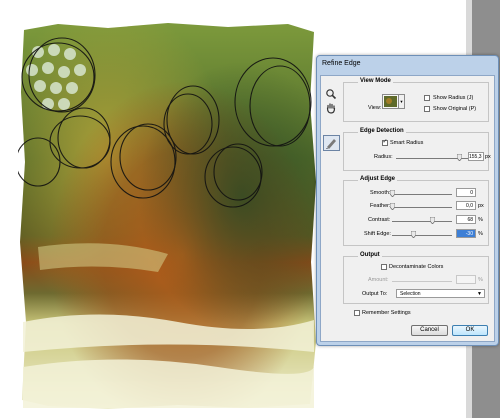 The height and width of the screenshot is (418, 500). I want to click on hand-tool-icon, so click(331, 108).